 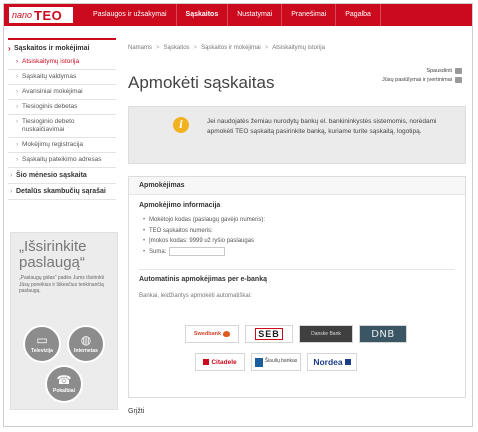 What do you see at coordinates (203, 15) in the screenshot?
I see `nav-bills: Sąskaitos` at bounding box center [203, 15].